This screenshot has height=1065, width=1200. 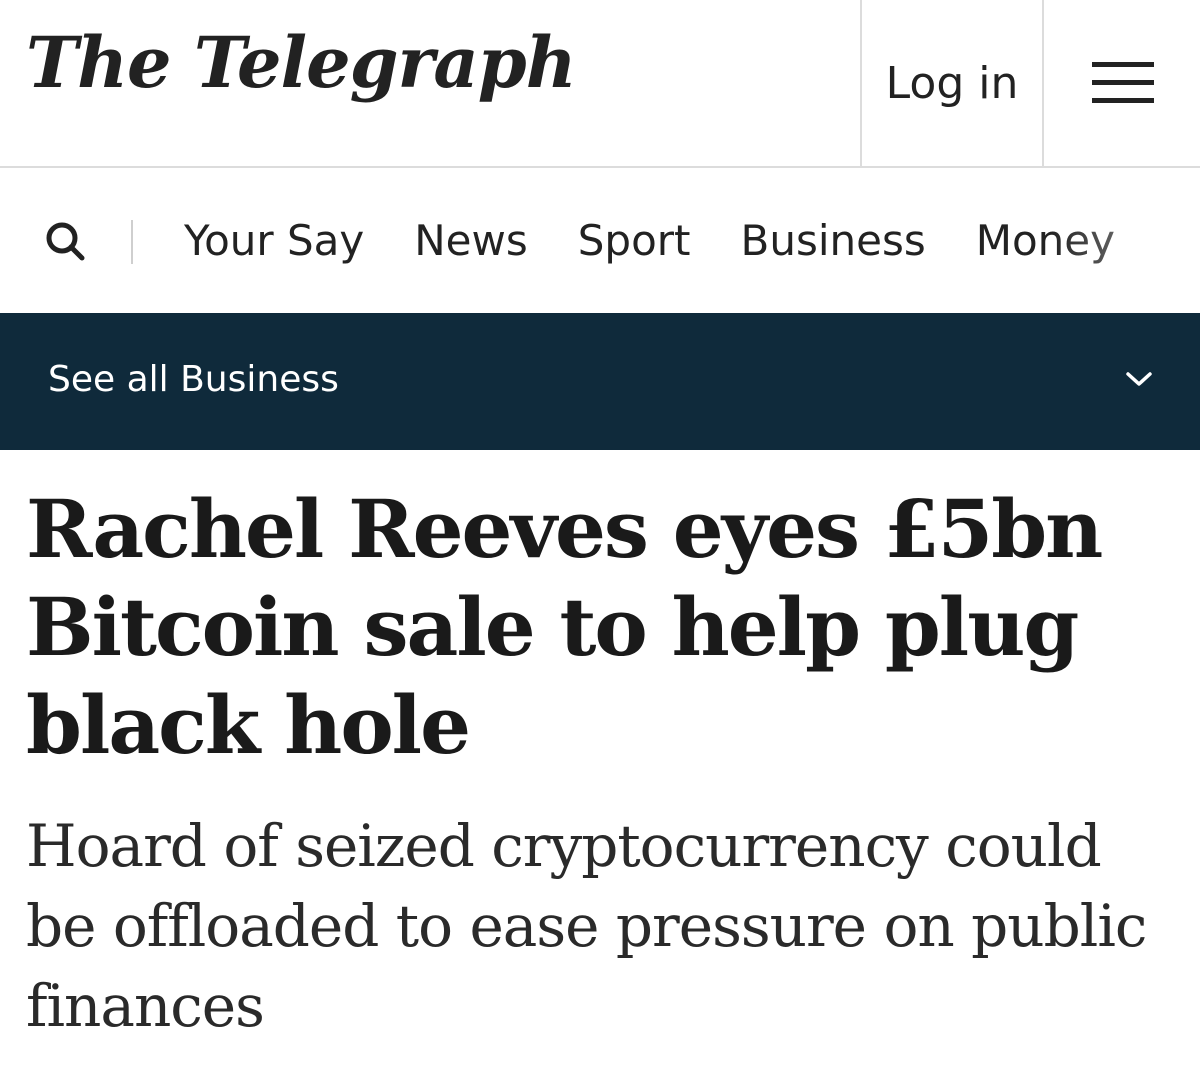 I want to click on see-all-business-label: See all Business, so click(x=193, y=379).